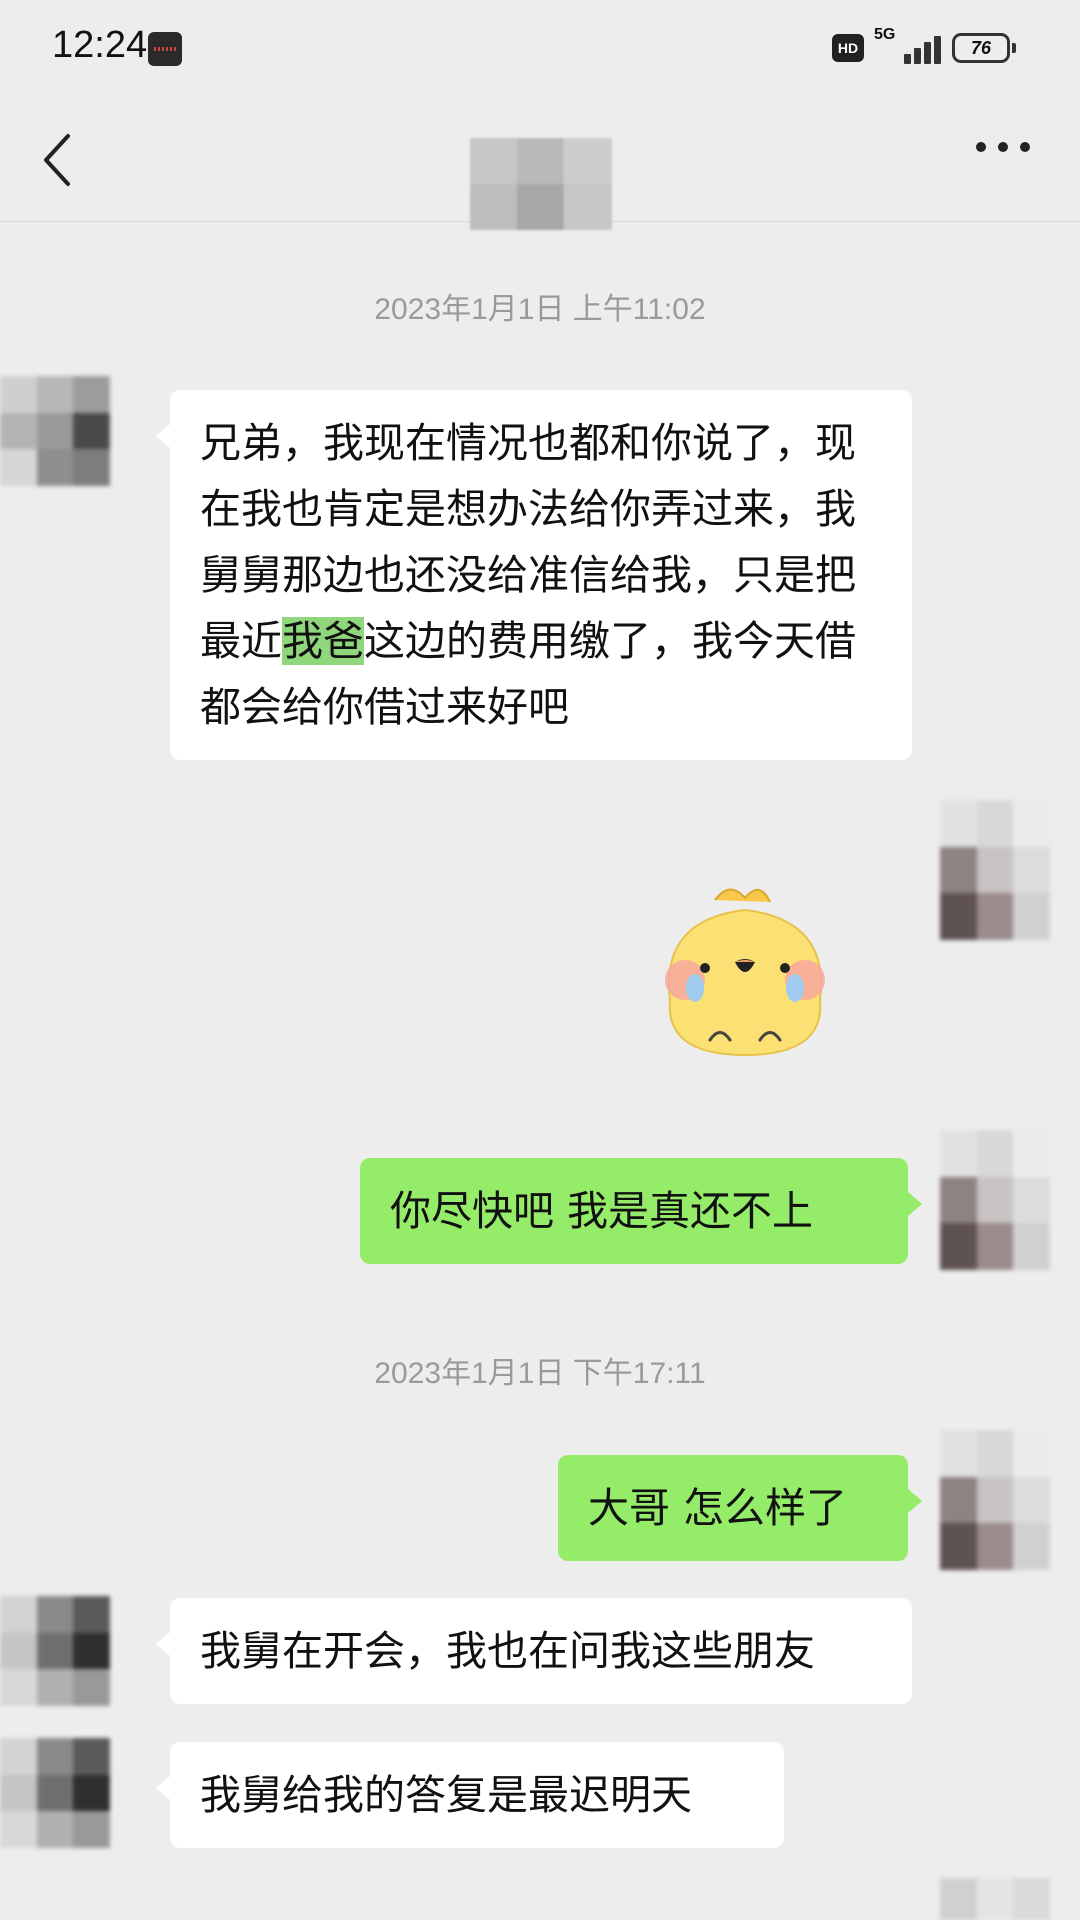 The width and height of the screenshot is (1080, 1920). Describe the element at coordinates (981, 48) in the screenshot. I see `battery-level: 76` at that location.